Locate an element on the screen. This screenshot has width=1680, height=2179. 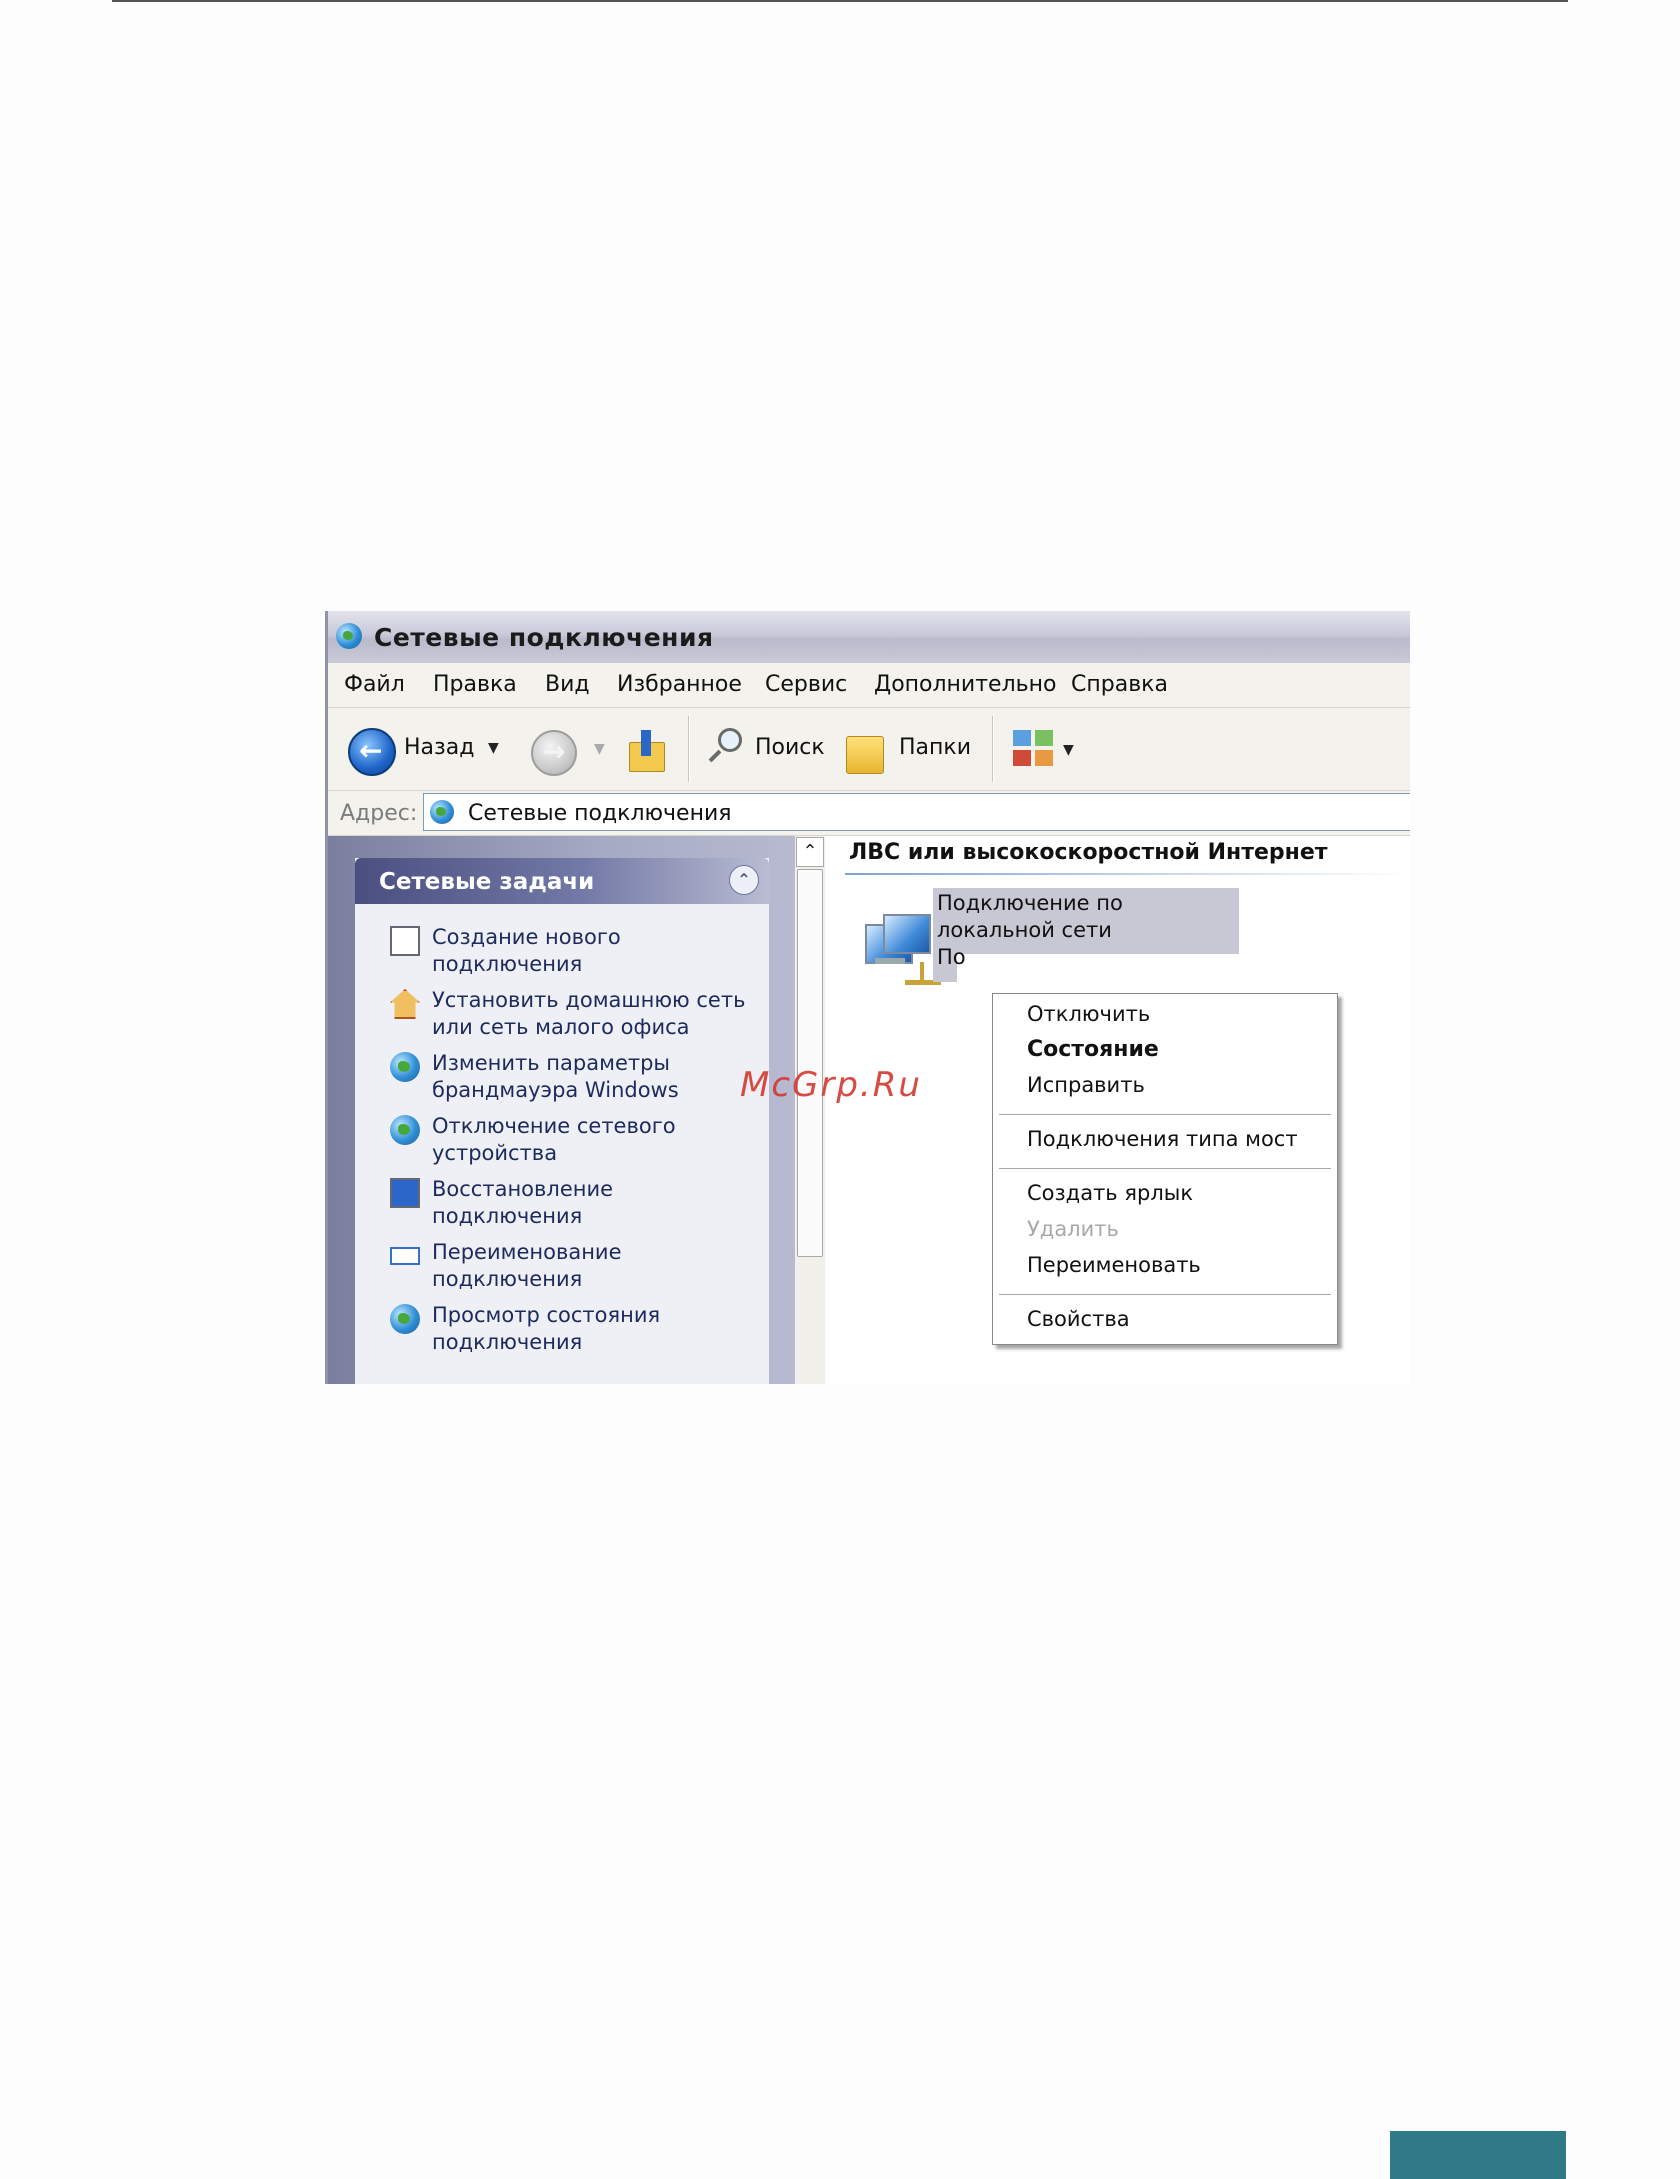
menu-item-properties: Свойства is located at coordinates (1078, 1319).